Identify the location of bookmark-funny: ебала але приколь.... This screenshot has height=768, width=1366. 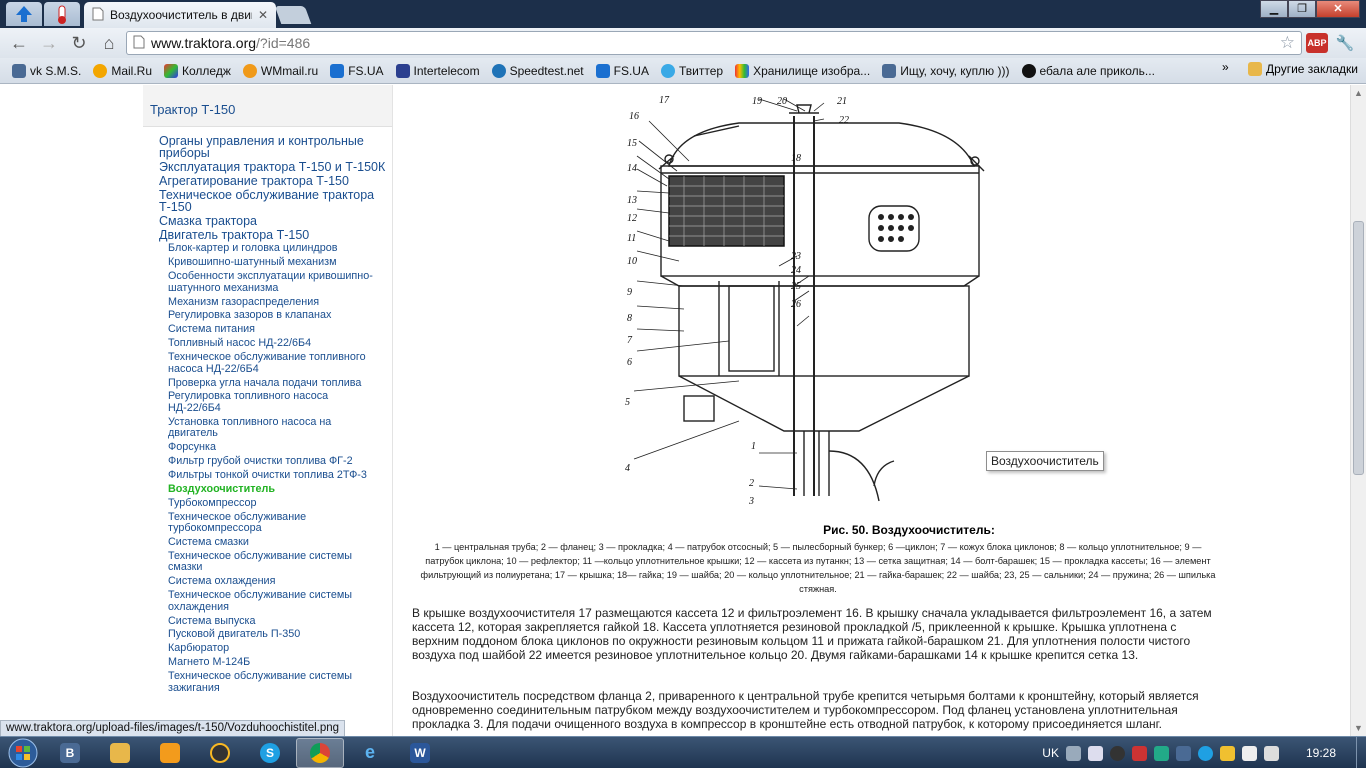
(1088, 70).